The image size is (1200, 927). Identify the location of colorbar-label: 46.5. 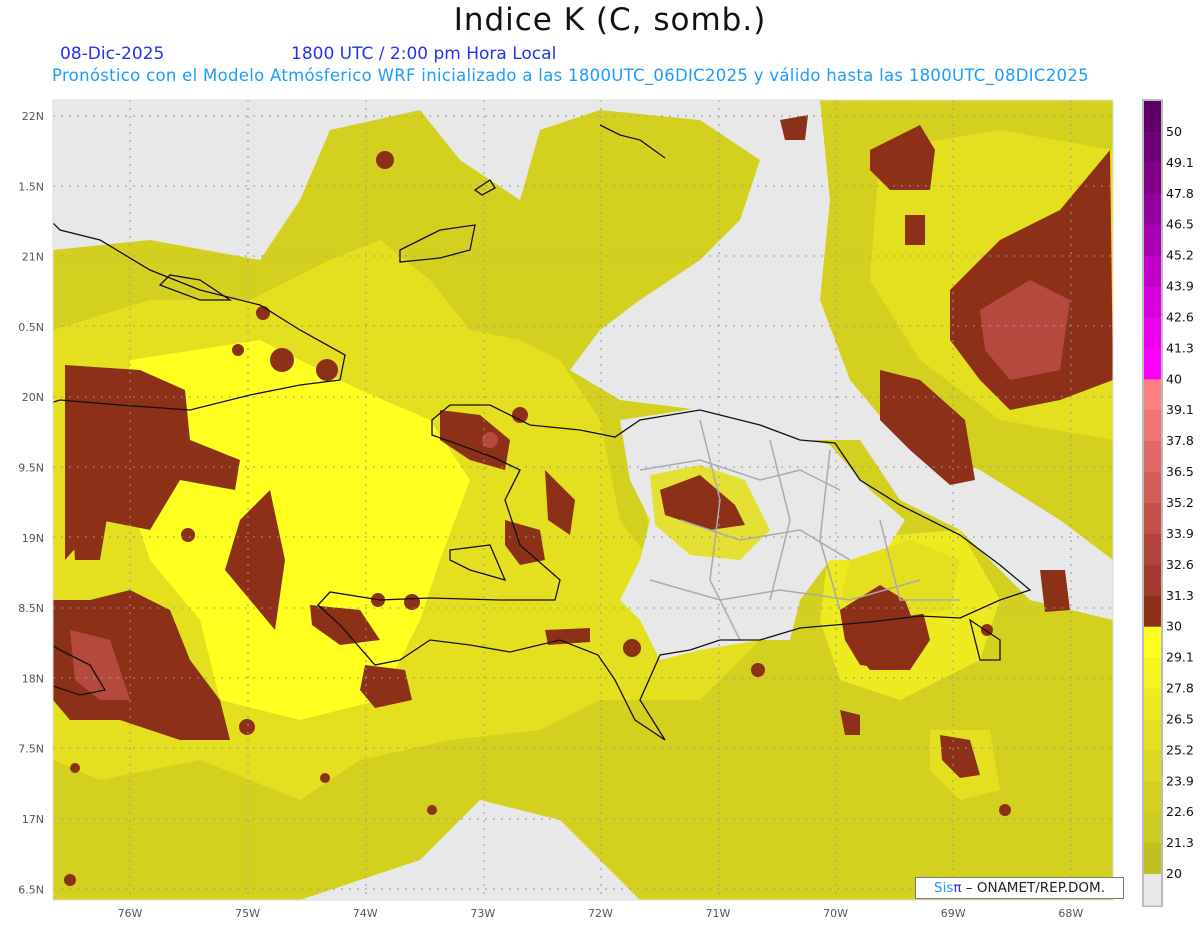
(1180, 224).